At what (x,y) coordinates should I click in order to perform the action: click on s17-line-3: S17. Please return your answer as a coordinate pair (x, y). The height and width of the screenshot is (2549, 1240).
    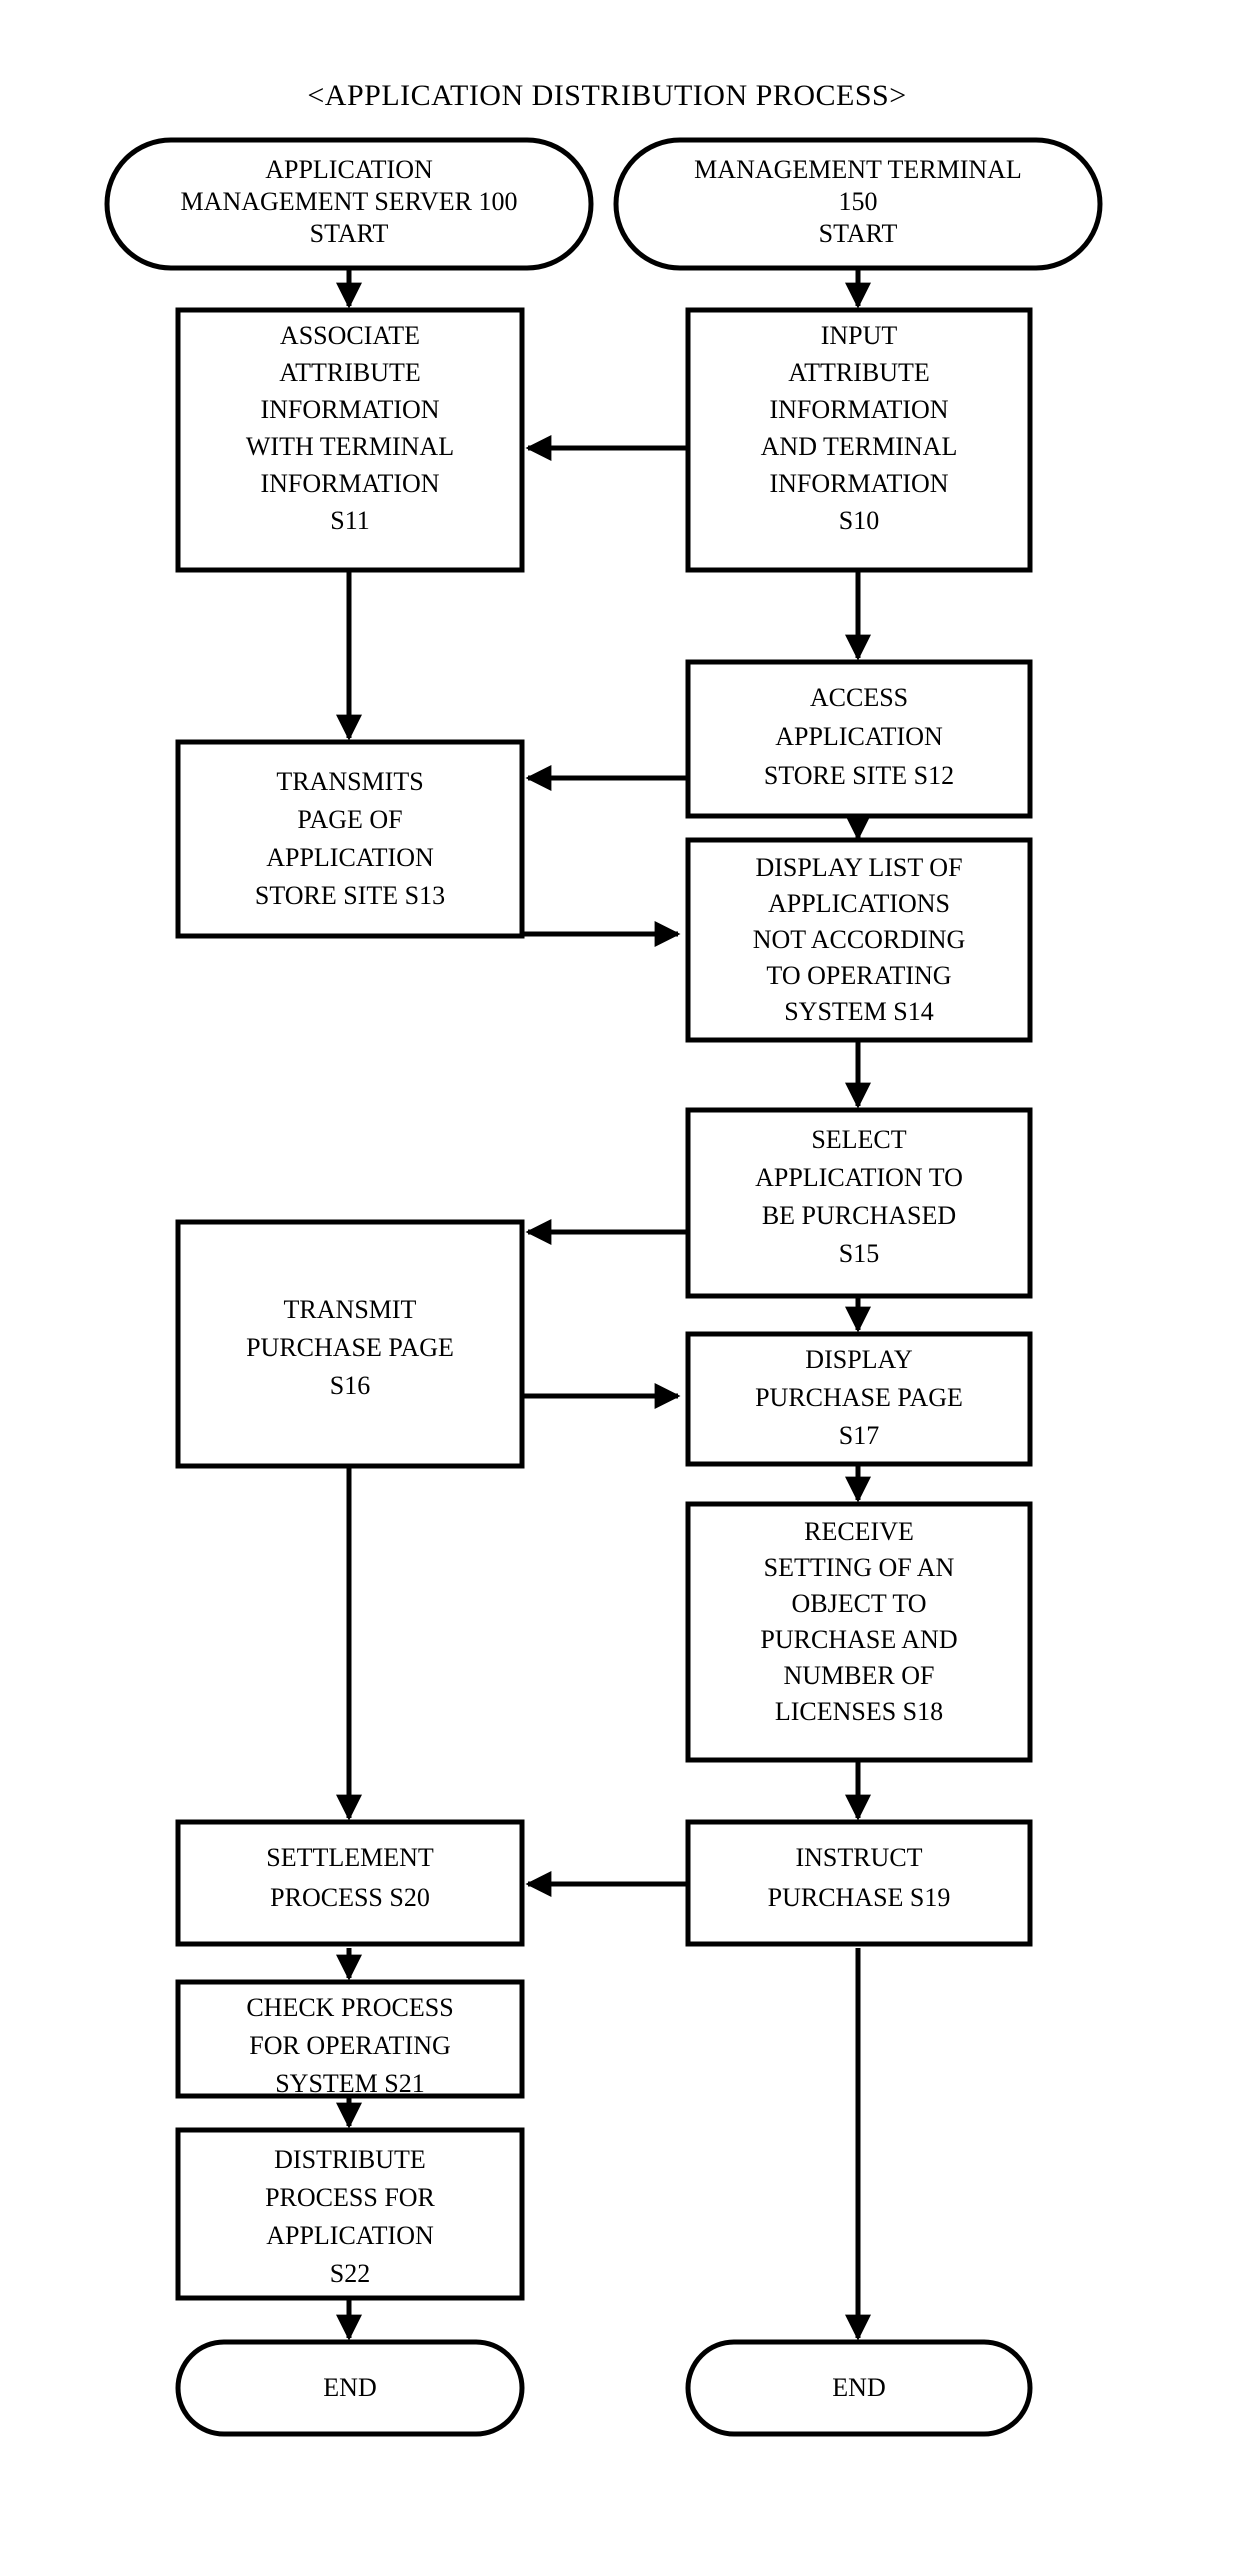
    Looking at the image, I should click on (859, 1435).